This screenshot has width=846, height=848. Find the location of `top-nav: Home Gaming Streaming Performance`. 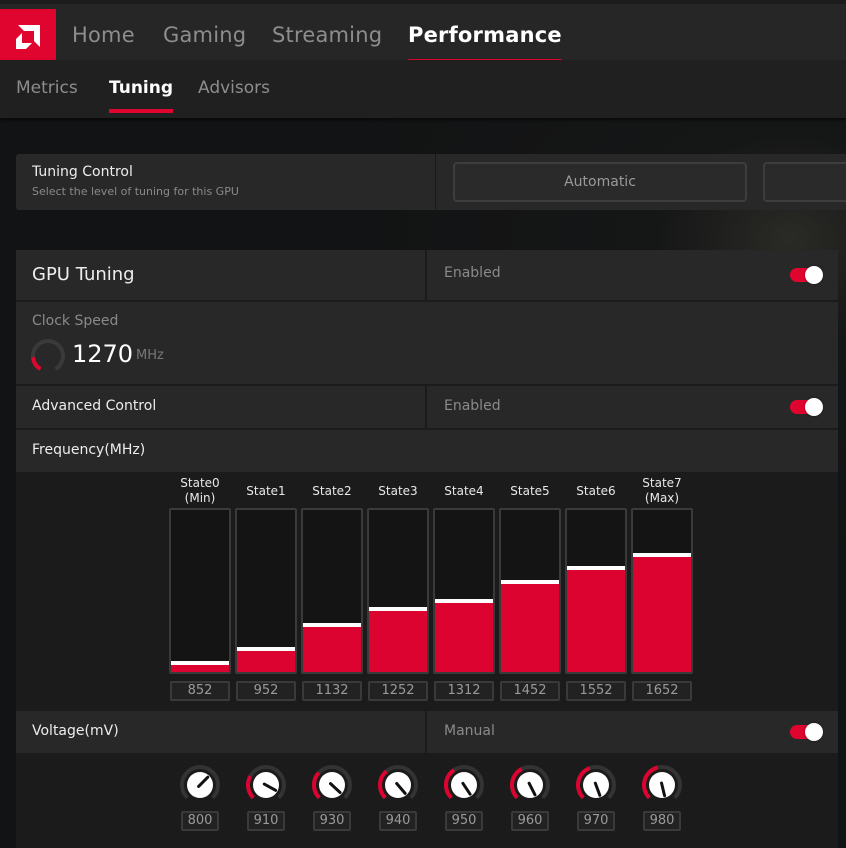

top-nav: Home Gaming Streaming Performance is located at coordinates (423, 32).